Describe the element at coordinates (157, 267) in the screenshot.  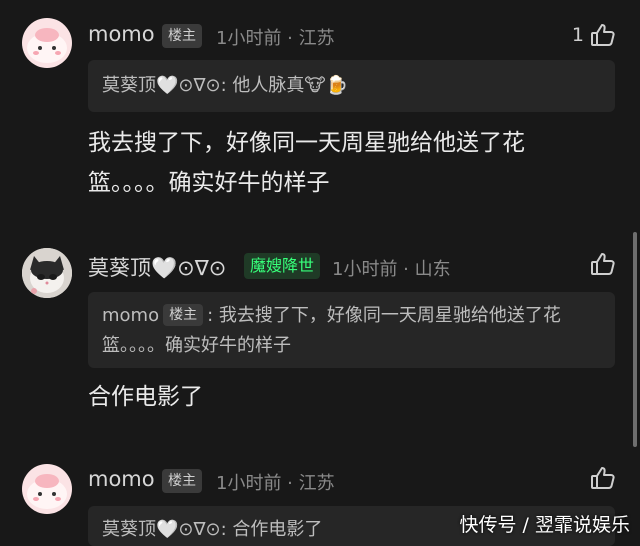
I see `username: 莫葵顶🤍⊙∇⊙` at that location.